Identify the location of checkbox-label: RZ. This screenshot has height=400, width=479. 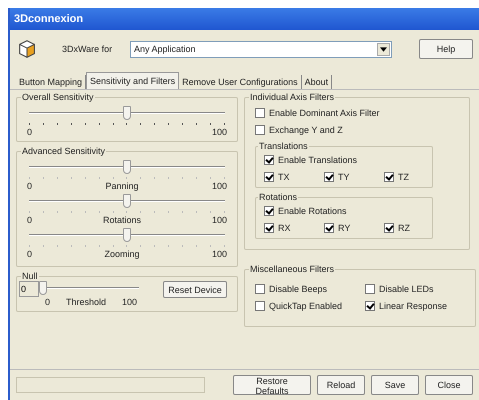
(404, 227).